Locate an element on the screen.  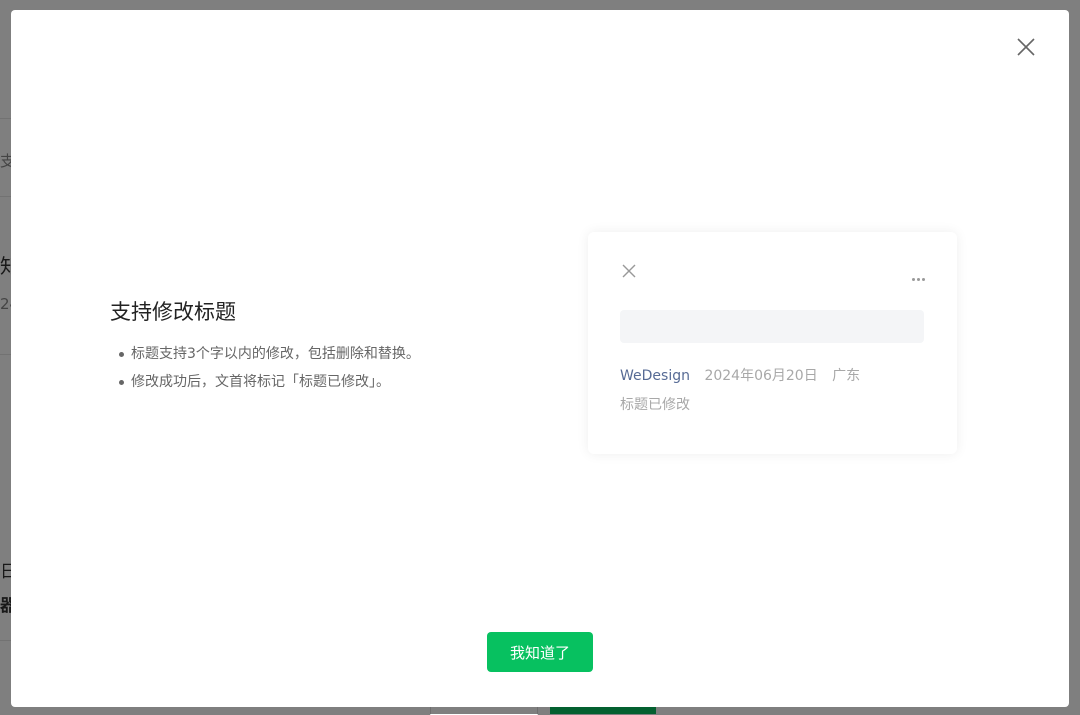
title-modified-label: 标题已修改 is located at coordinates (655, 405).